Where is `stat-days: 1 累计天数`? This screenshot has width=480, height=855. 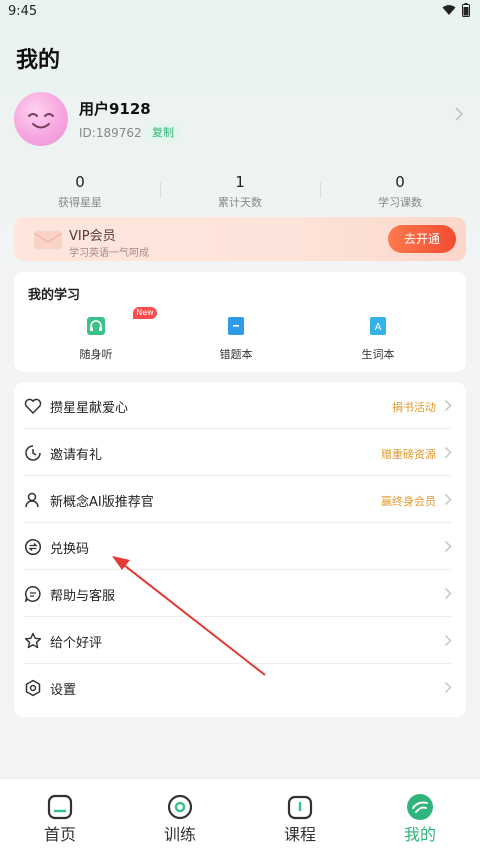
stat-days: 1 累计天数 is located at coordinates (240, 191).